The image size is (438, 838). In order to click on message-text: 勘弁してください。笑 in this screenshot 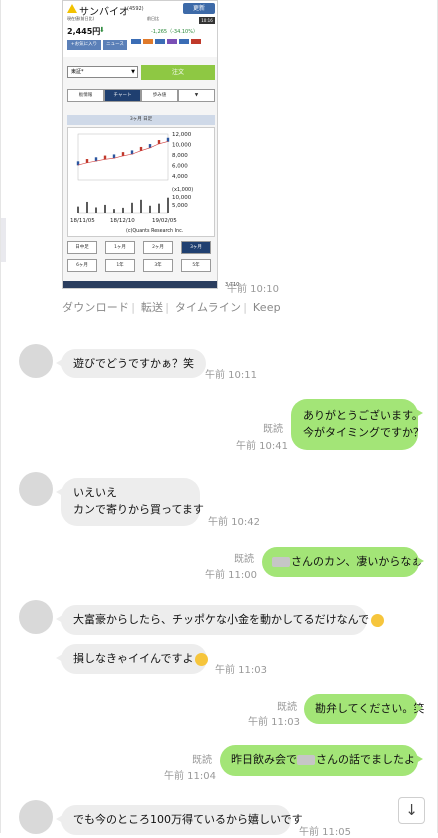, I will do `click(370, 708)`.